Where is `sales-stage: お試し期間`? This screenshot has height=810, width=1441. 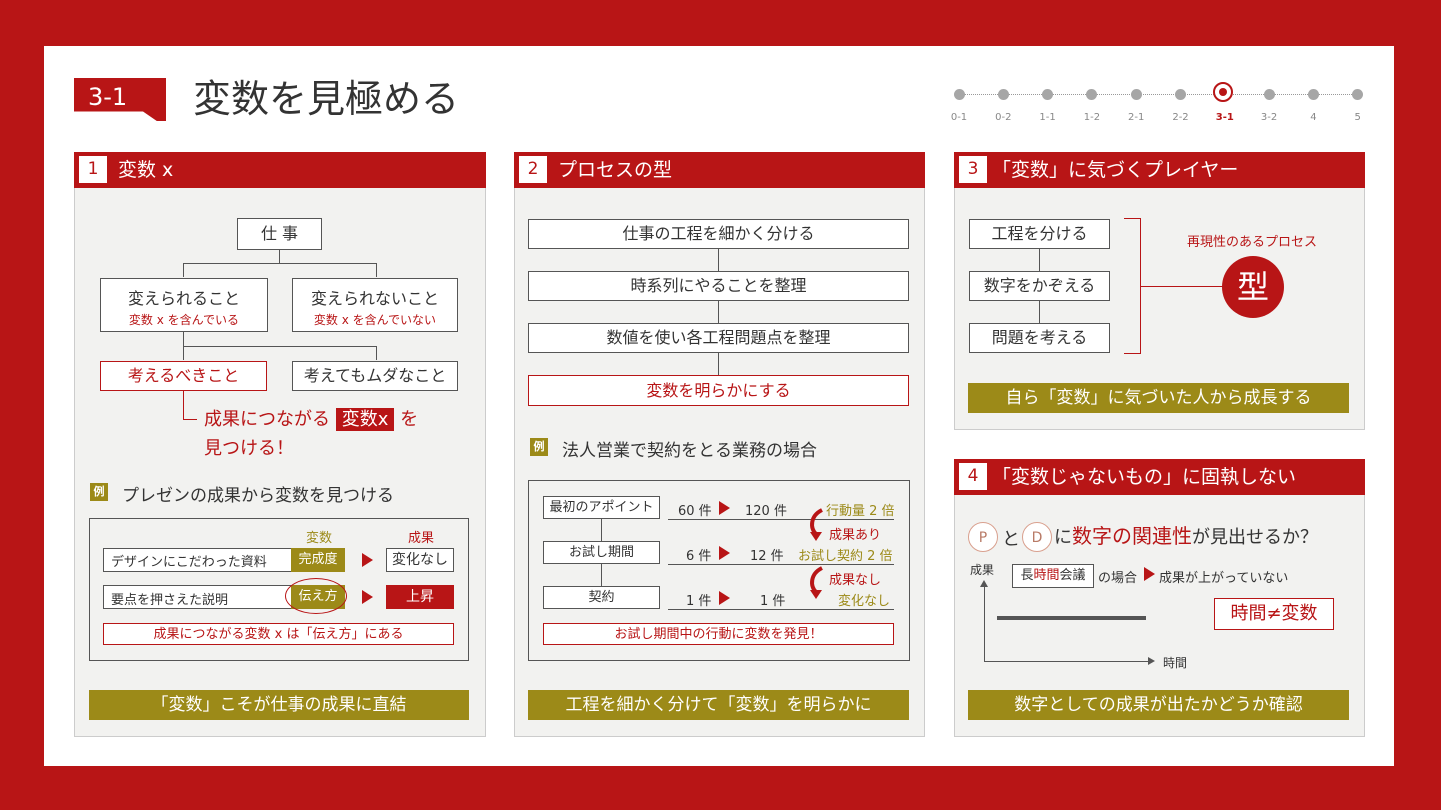
sales-stage: お試し期間 is located at coordinates (601, 552).